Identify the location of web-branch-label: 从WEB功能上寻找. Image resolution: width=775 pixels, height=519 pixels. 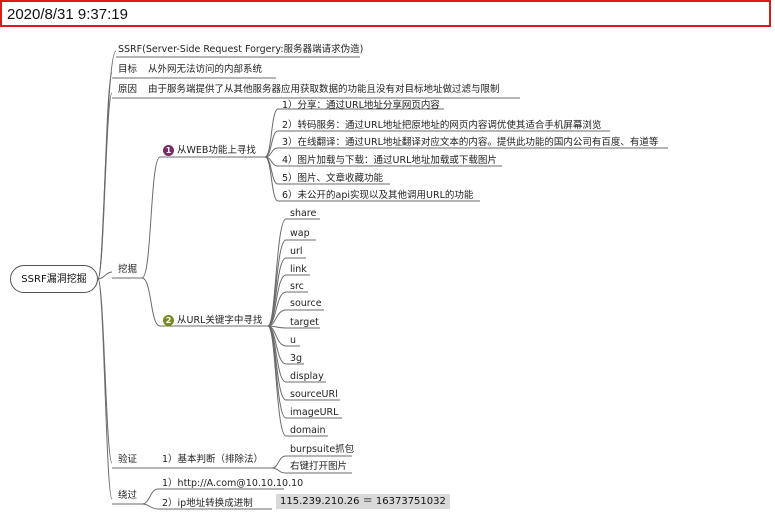
(216, 150).